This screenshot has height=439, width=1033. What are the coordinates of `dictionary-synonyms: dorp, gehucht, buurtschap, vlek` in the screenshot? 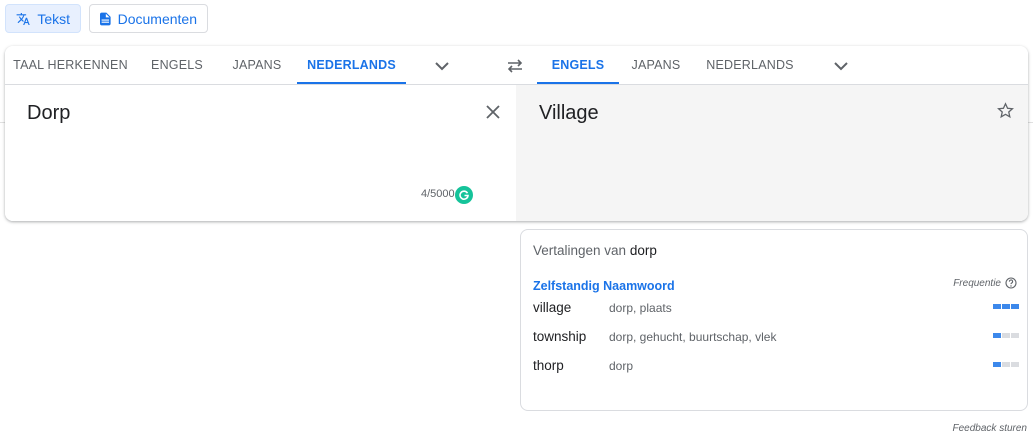 It's located at (693, 337).